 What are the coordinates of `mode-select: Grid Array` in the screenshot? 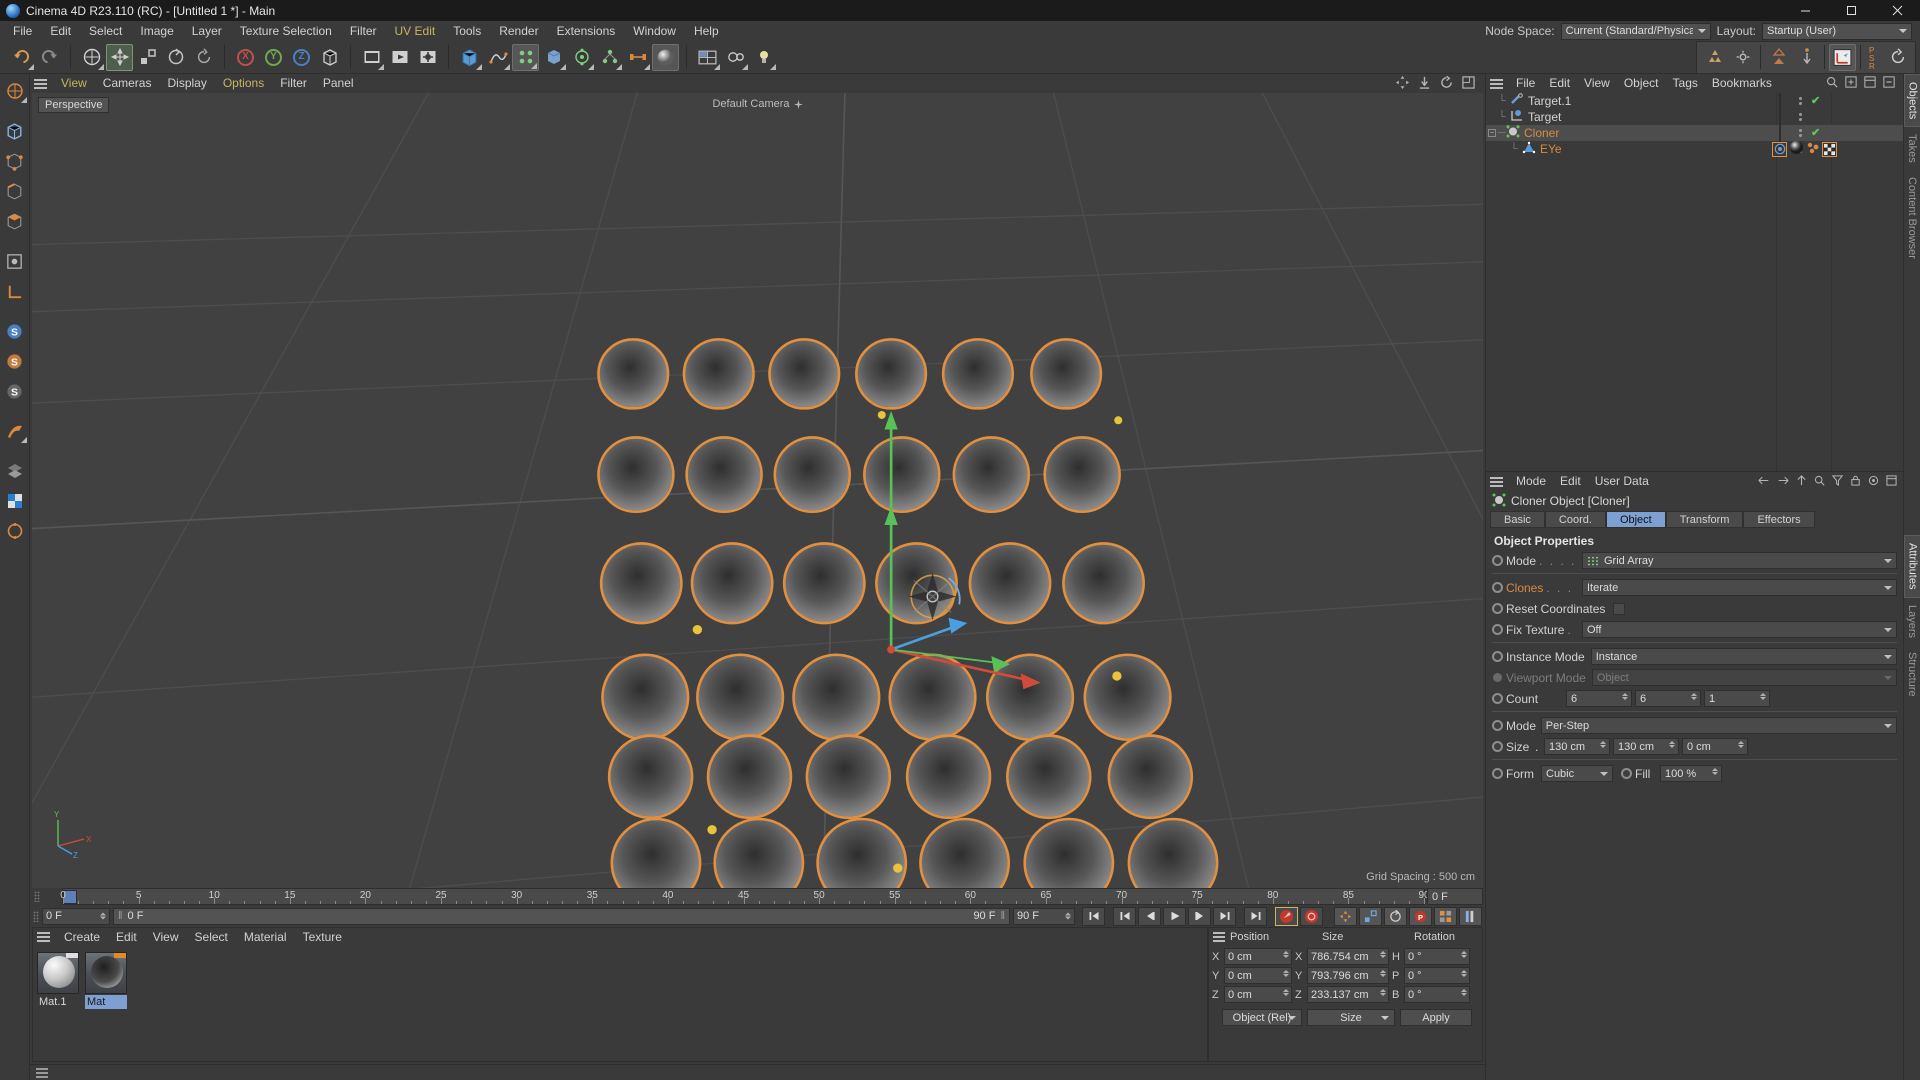 It's located at (1739, 560).